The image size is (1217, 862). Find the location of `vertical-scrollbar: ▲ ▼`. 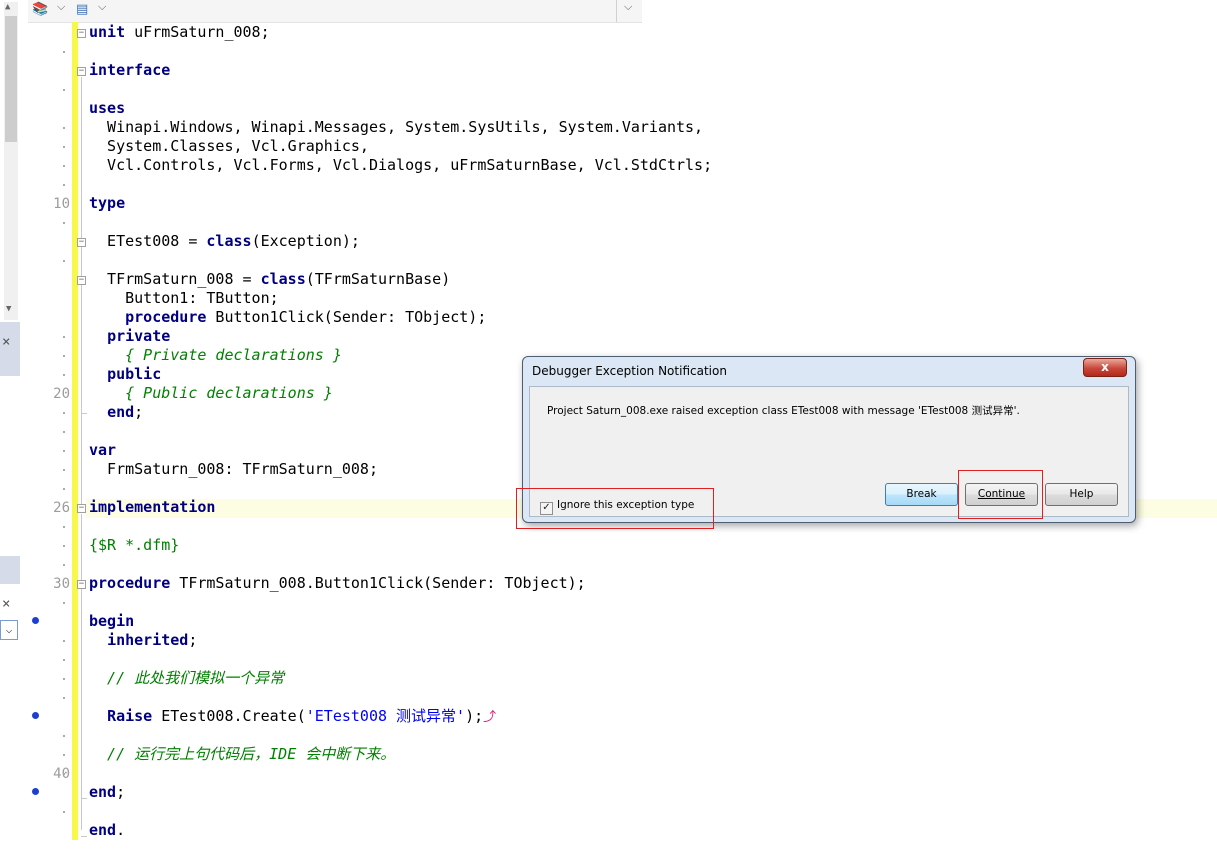

vertical-scrollbar: ▲ ▼ is located at coordinates (11, 161).